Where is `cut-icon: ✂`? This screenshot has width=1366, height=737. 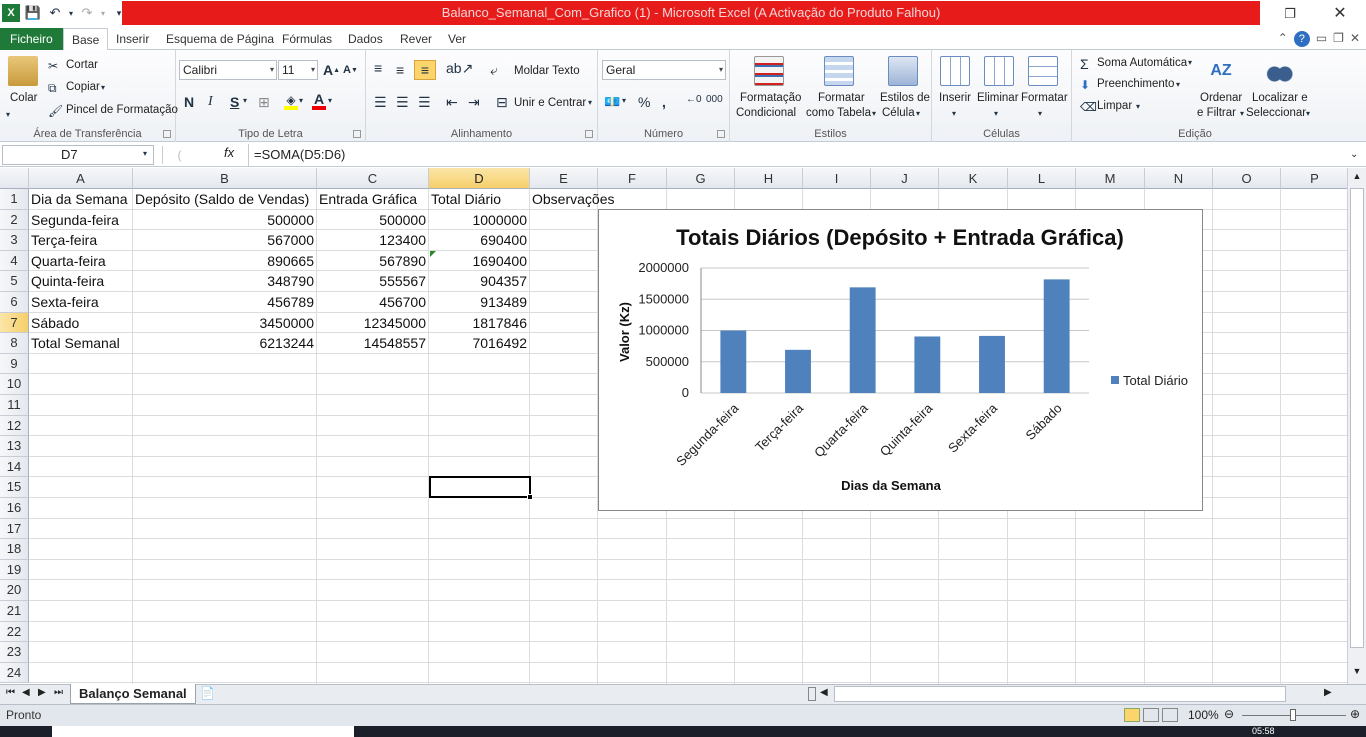
cut-icon: ✂ is located at coordinates (53, 66).